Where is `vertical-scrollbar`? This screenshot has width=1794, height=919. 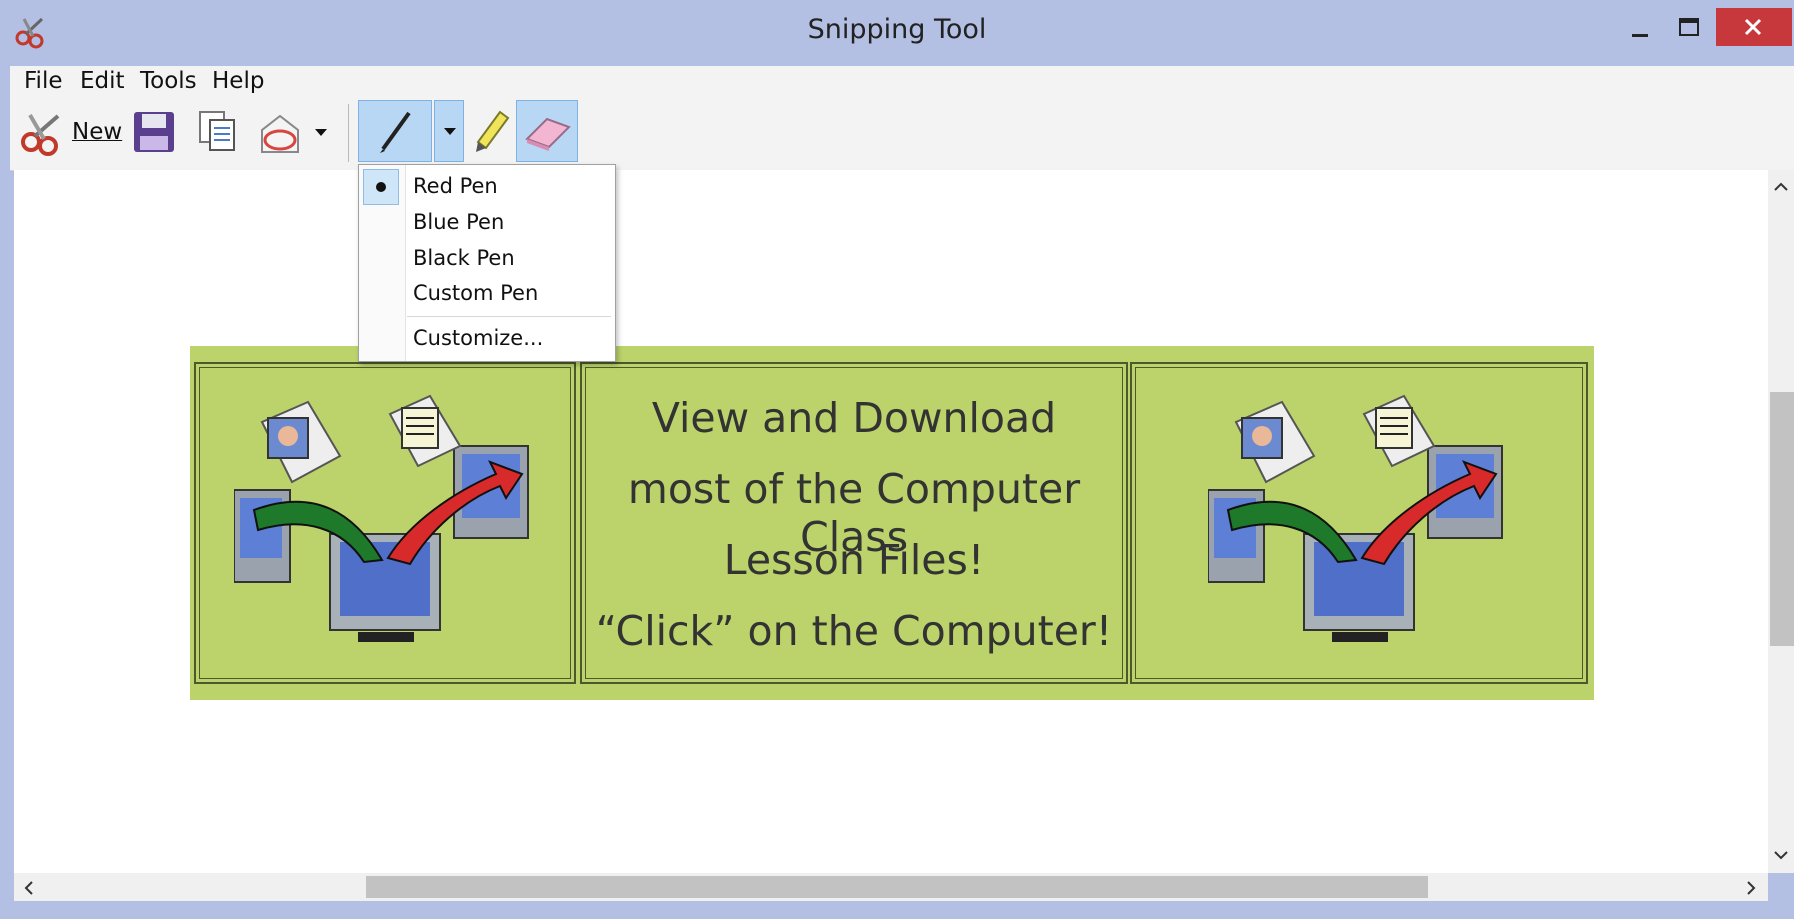 vertical-scrollbar is located at coordinates (1781, 521).